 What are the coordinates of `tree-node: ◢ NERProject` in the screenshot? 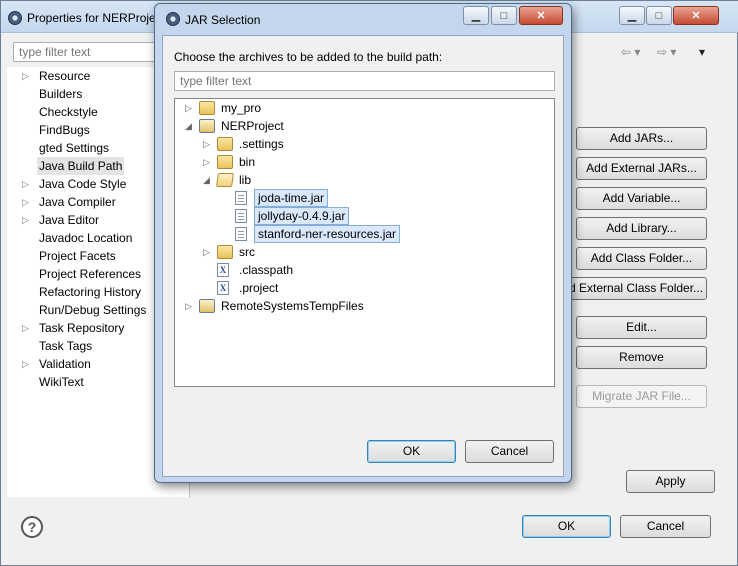 It's located at (364, 126).